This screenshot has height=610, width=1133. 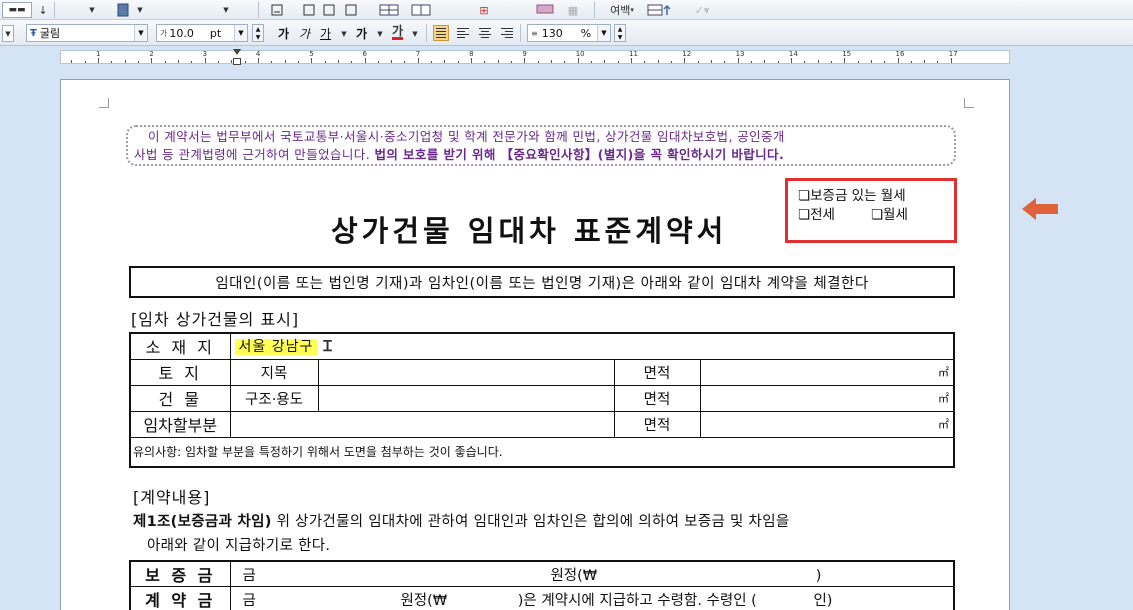 What do you see at coordinates (471, 54) in the screenshot?
I see `ruler-label: 8` at bounding box center [471, 54].